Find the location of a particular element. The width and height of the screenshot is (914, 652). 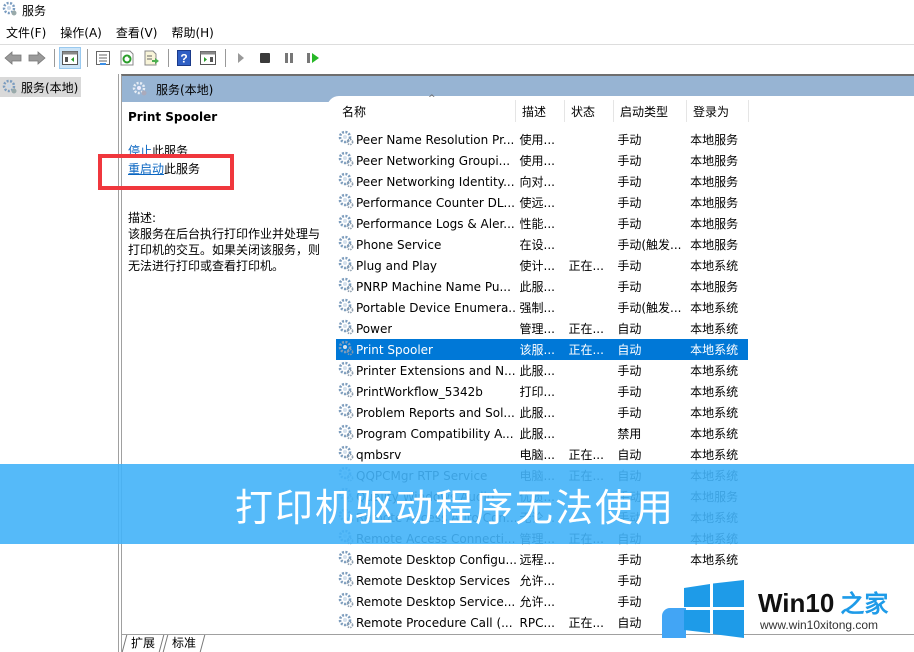

service-row: PrintWorkflow_5342b 打印... 手动 本地系统 is located at coordinates (542, 391).